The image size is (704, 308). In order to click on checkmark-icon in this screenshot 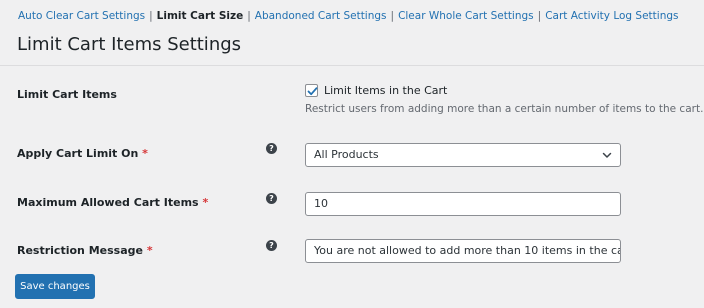, I will do `click(312, 91)`.